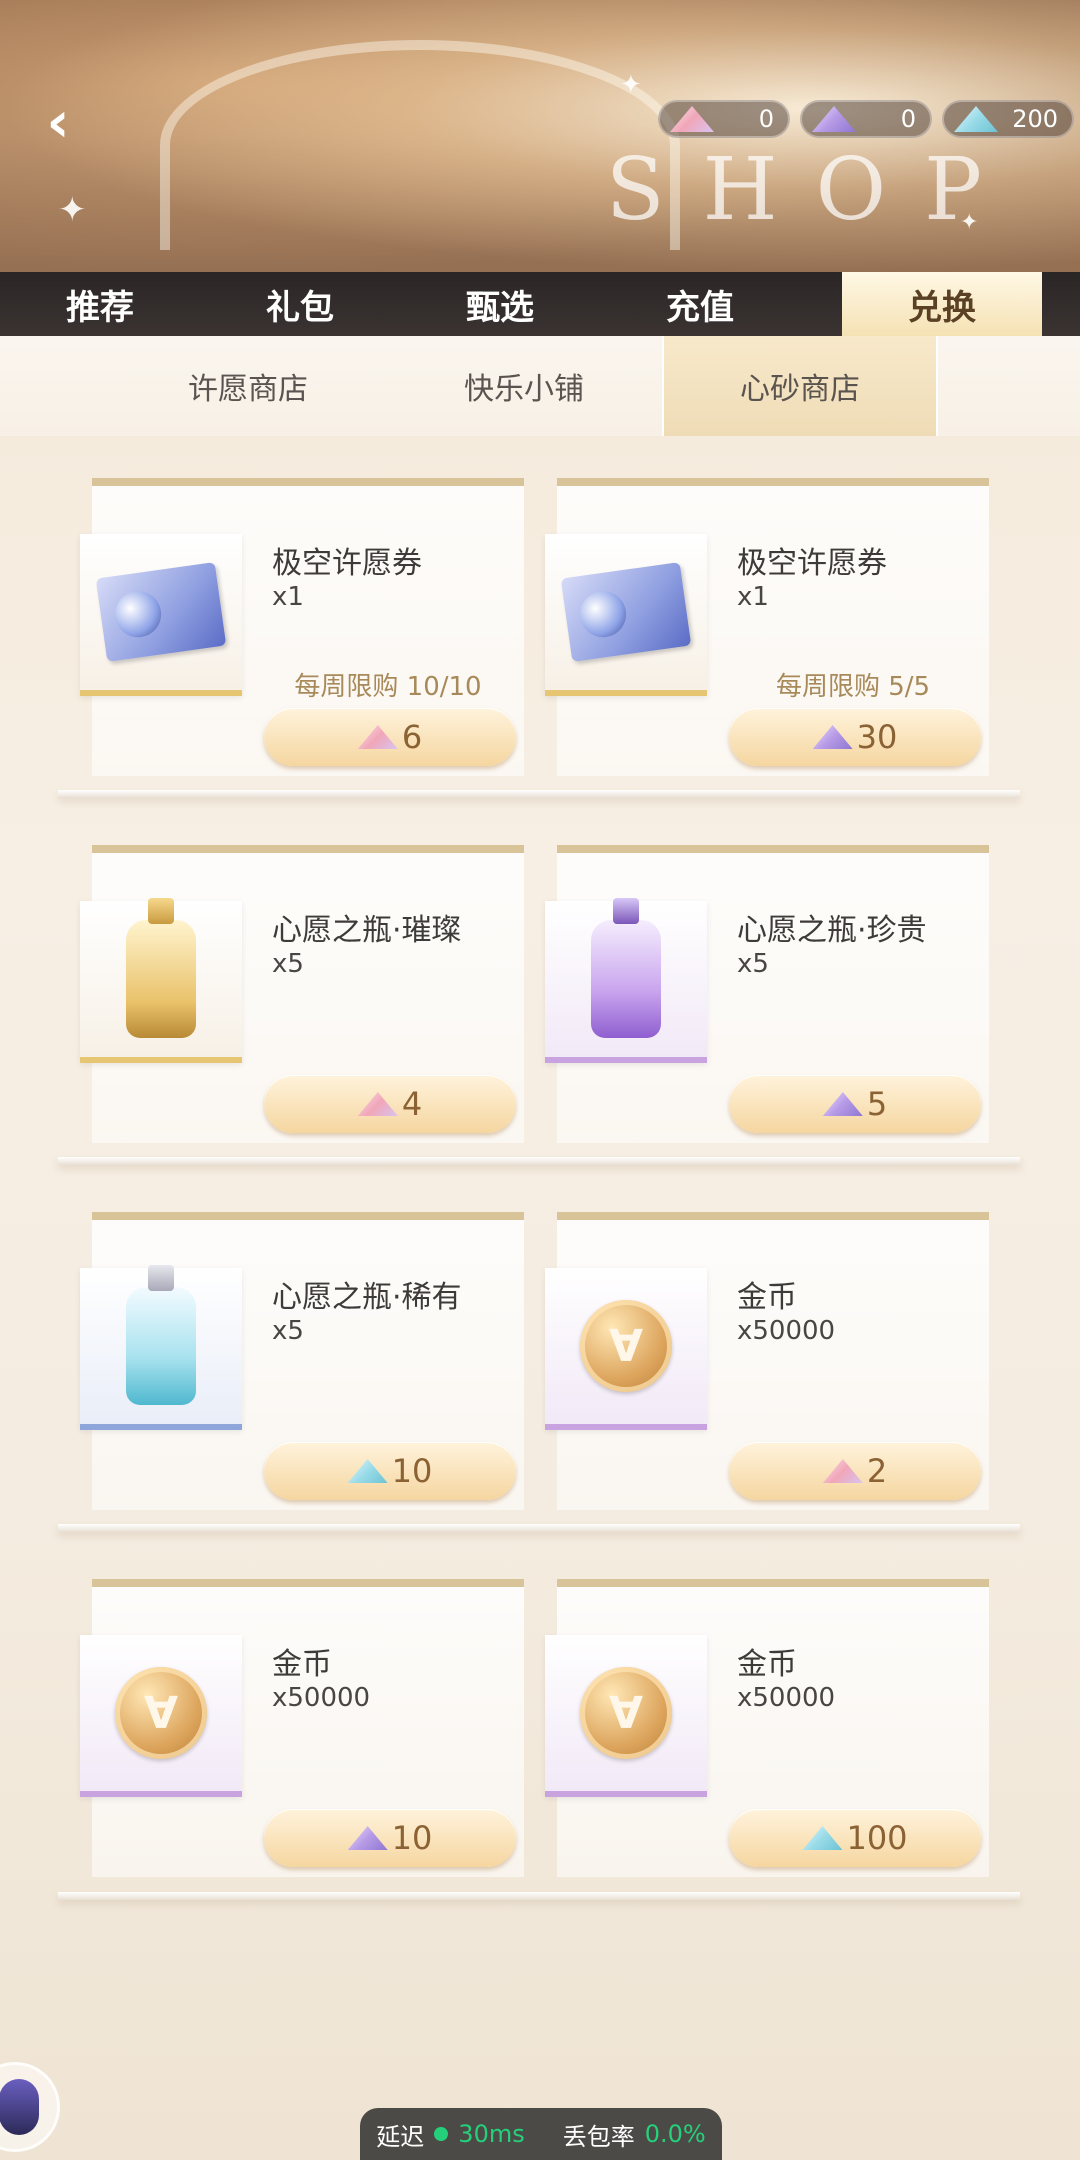  What do you see at coordinates (420, 145) in the screenshot?
I see `banner-arch` at bounding box center [420, 145].